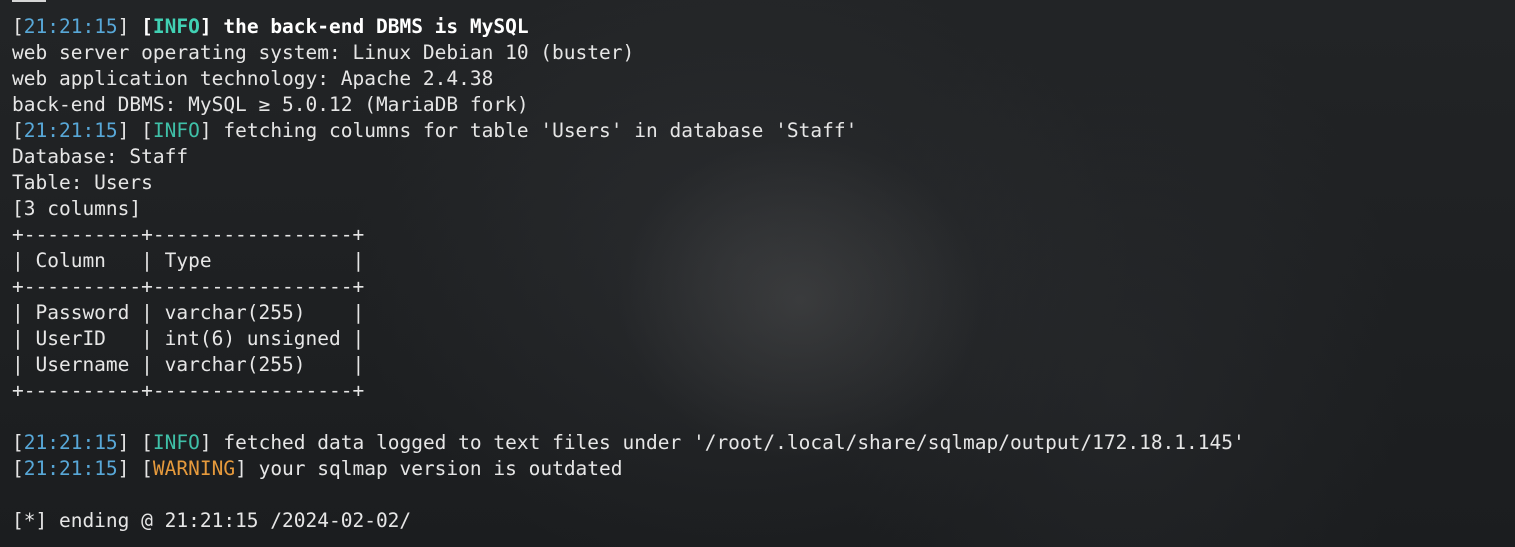 Image resolution: width=1515 pixels, height=547 pixels. I want to click on table-header: | Column | Type |, so click(188, 260).